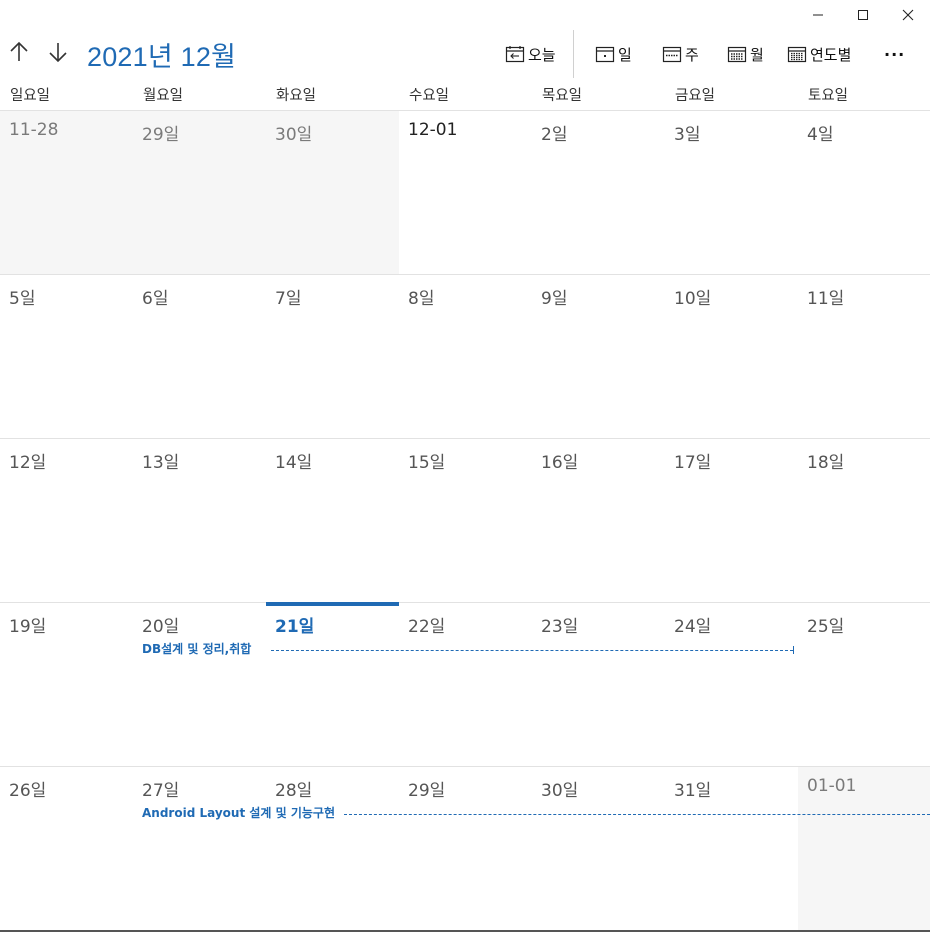 The height and width of the screenshot is (932, 930). I want to click on day-number: 14일, so click(294, 463).